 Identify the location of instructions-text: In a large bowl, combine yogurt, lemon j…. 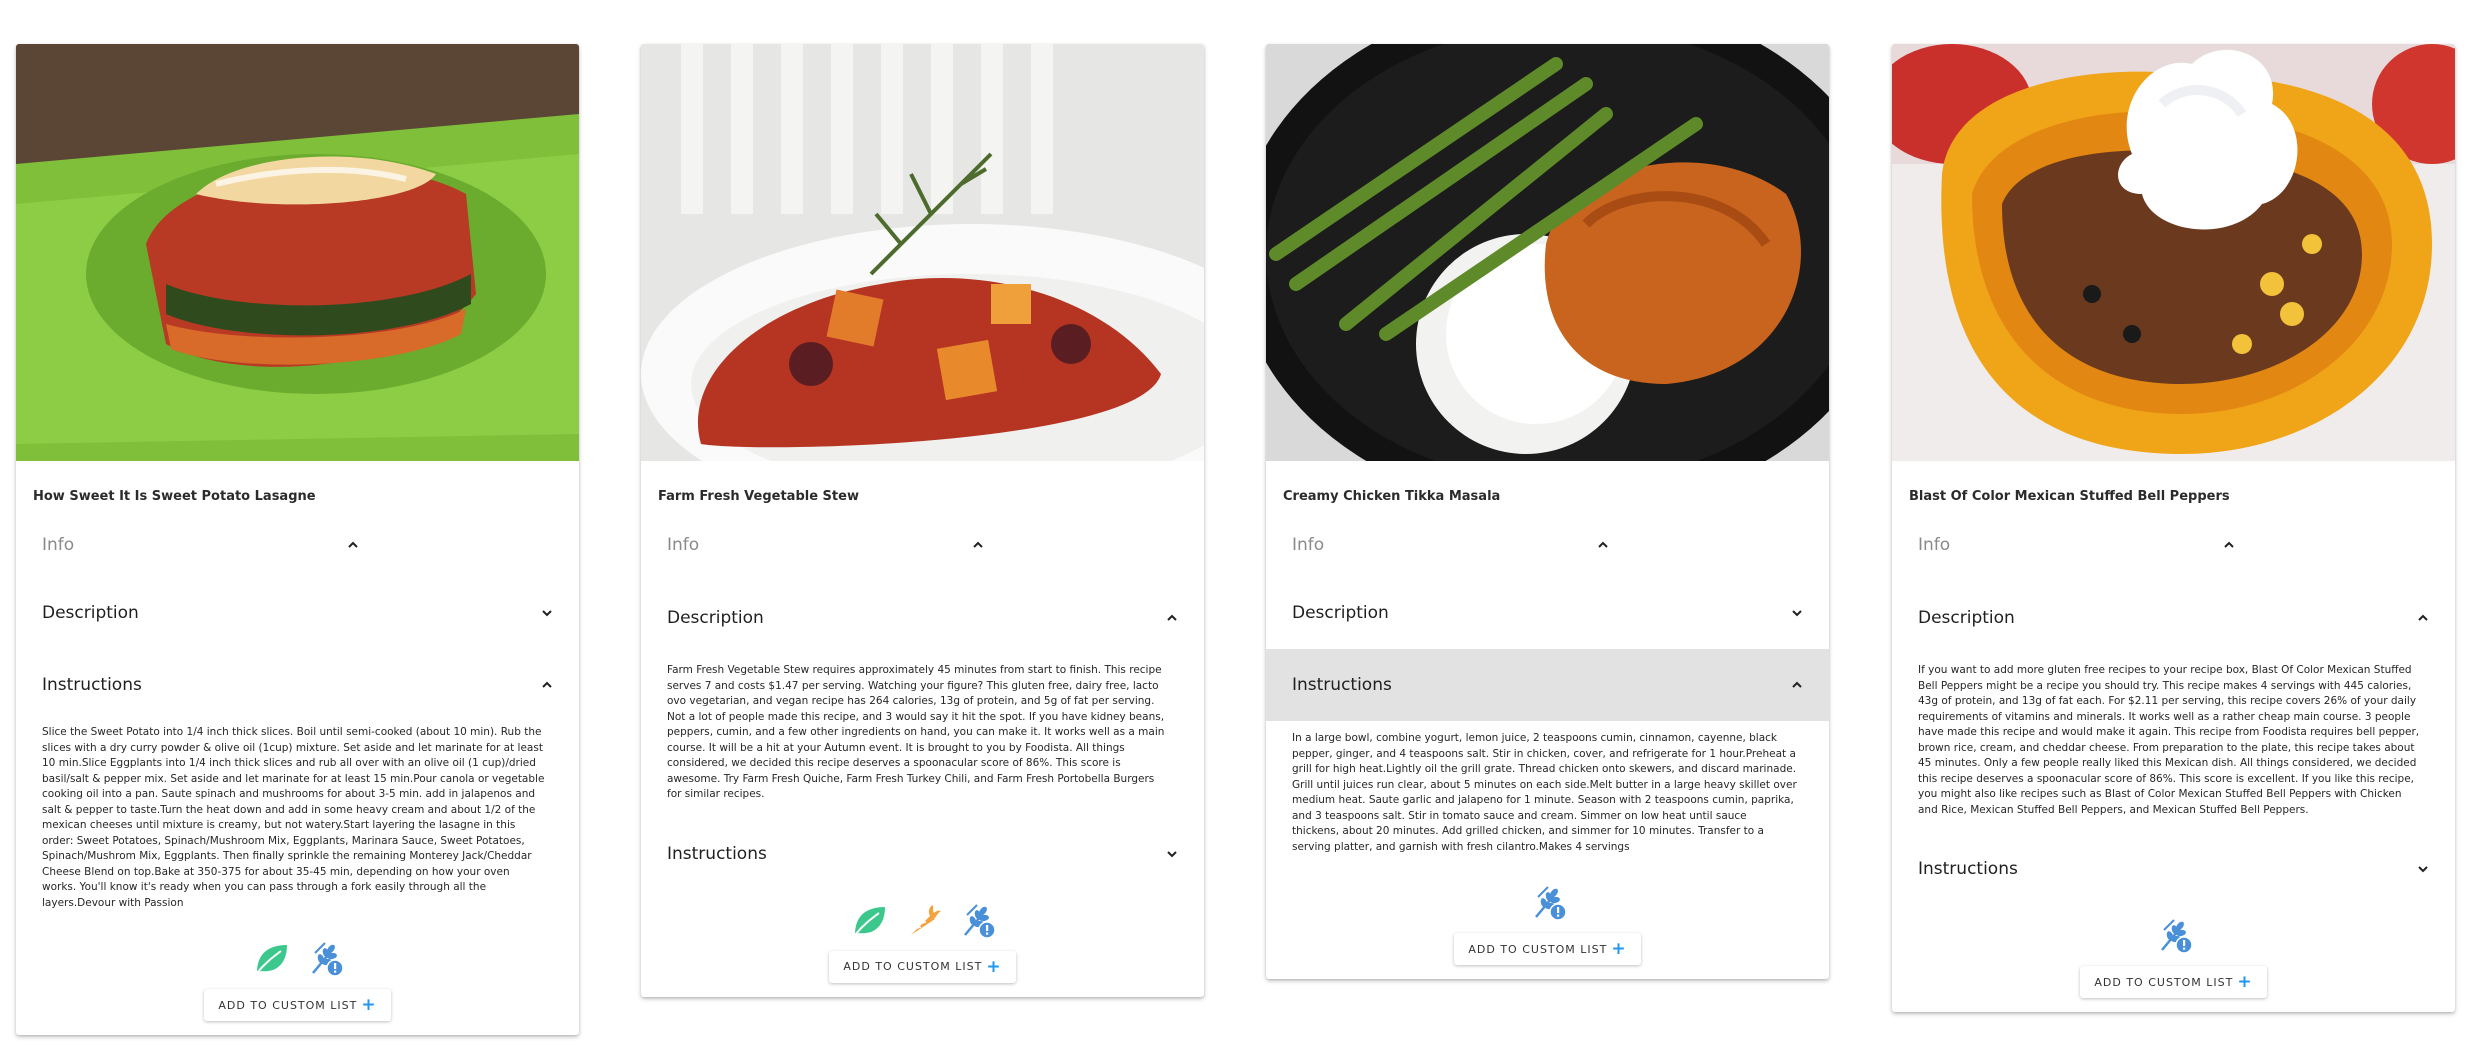
(1544, 792).